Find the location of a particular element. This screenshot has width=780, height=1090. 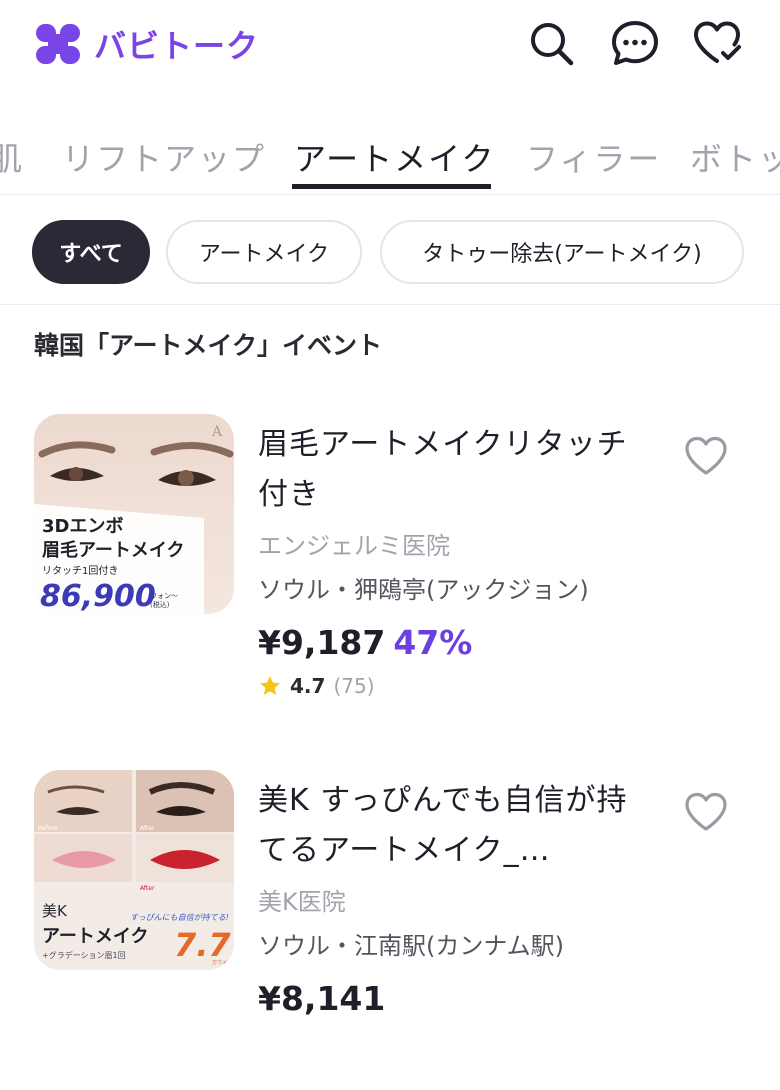

search-icon is located at coordinates (551, 43).